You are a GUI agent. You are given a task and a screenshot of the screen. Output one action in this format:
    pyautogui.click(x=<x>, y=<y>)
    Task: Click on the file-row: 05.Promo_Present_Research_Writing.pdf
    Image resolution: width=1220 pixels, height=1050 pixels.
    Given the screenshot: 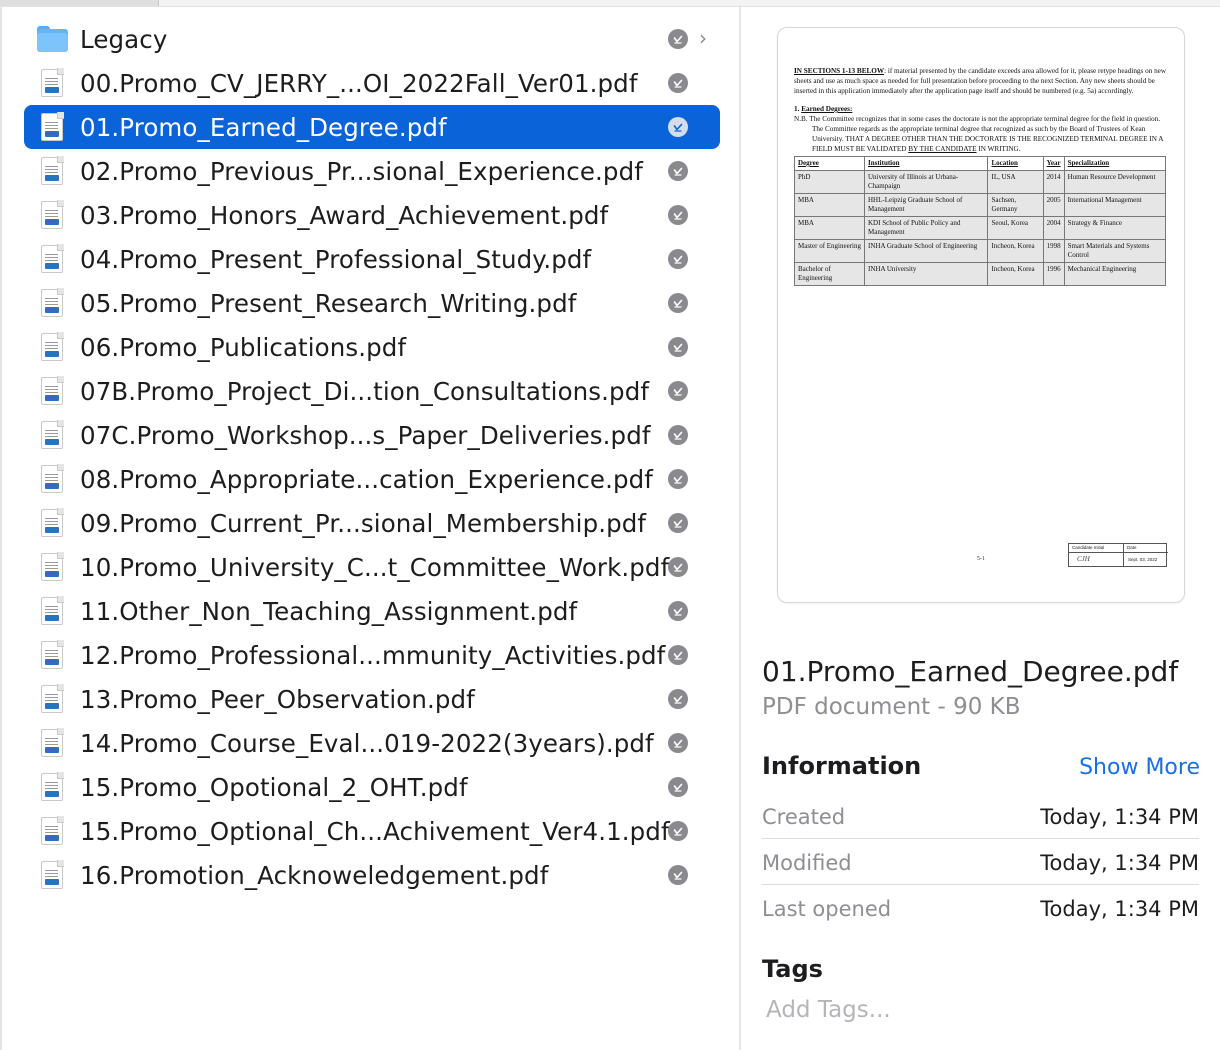 What is the action you would take?
    pyautogui.click(x=372, y=303)
    